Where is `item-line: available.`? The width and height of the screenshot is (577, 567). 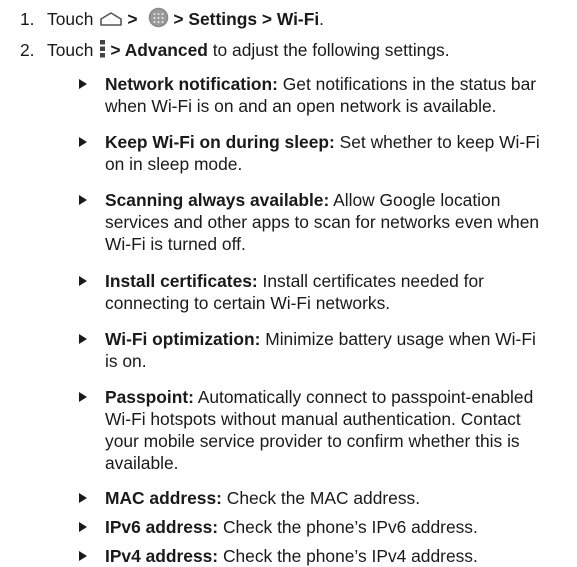
item-line: available. is located at coordinates (142, 463).